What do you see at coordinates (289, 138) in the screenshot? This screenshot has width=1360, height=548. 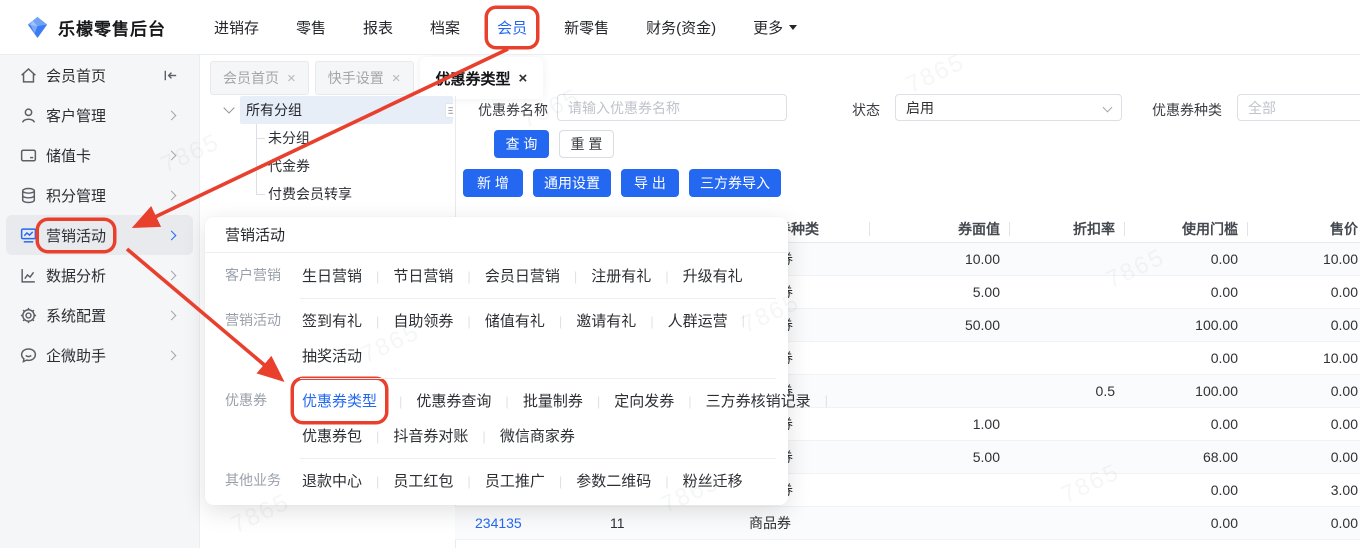 I see `tree-node-label: 未分组` at bounding box center [289, 138].